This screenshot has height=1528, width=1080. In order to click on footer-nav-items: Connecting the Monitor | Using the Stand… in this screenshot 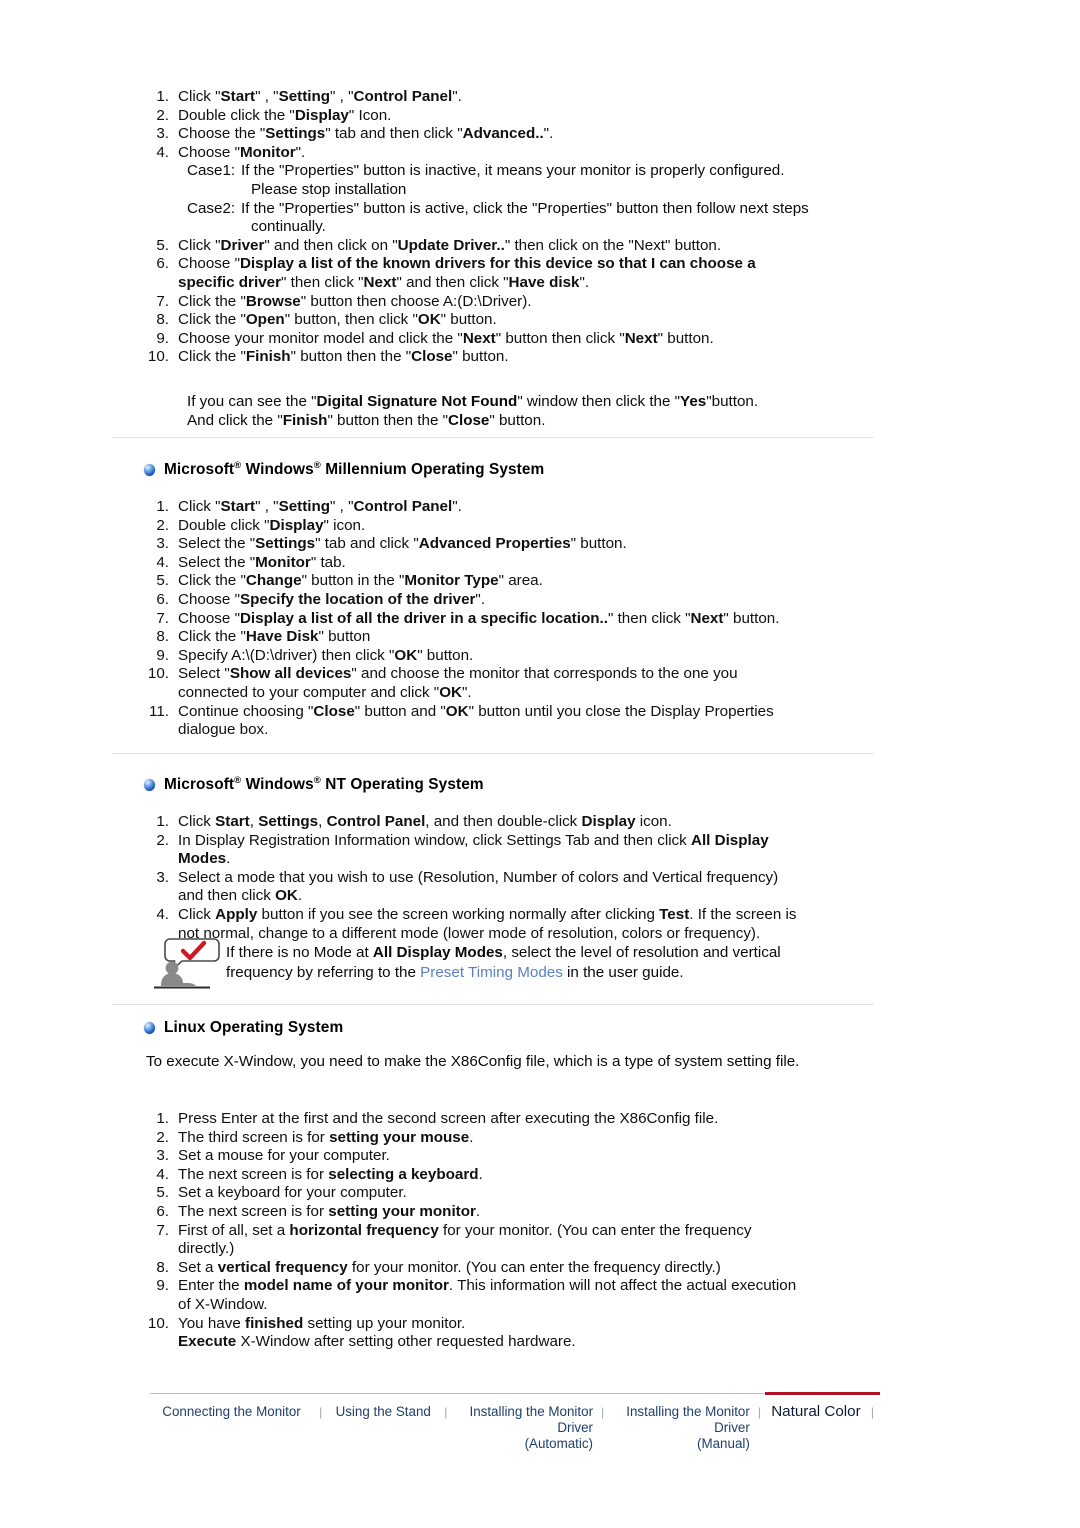, I will do `click(515, 1428)`.